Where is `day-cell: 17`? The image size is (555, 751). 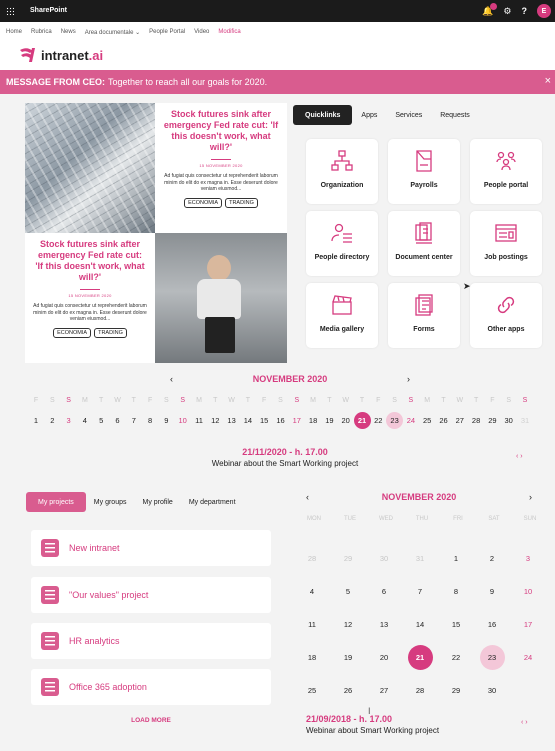
day-cell: 17 is located at coordinates (528, 624).